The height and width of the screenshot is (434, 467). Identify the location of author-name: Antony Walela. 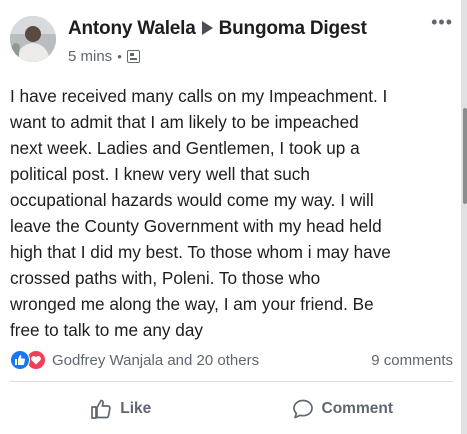
(132, 28).